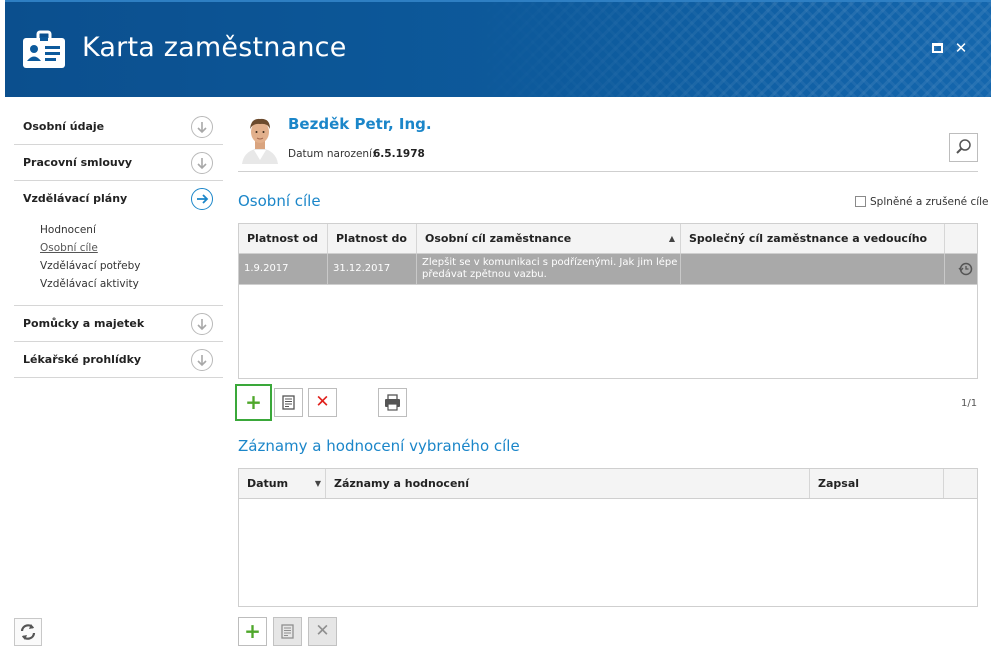 The image size is (991, 658). Describe the element at coordinates (90, 266) in the screenshot. I see `sidebar-subitem-vzdelavaci-potreby: Vzdělávací potřeby` at that location.